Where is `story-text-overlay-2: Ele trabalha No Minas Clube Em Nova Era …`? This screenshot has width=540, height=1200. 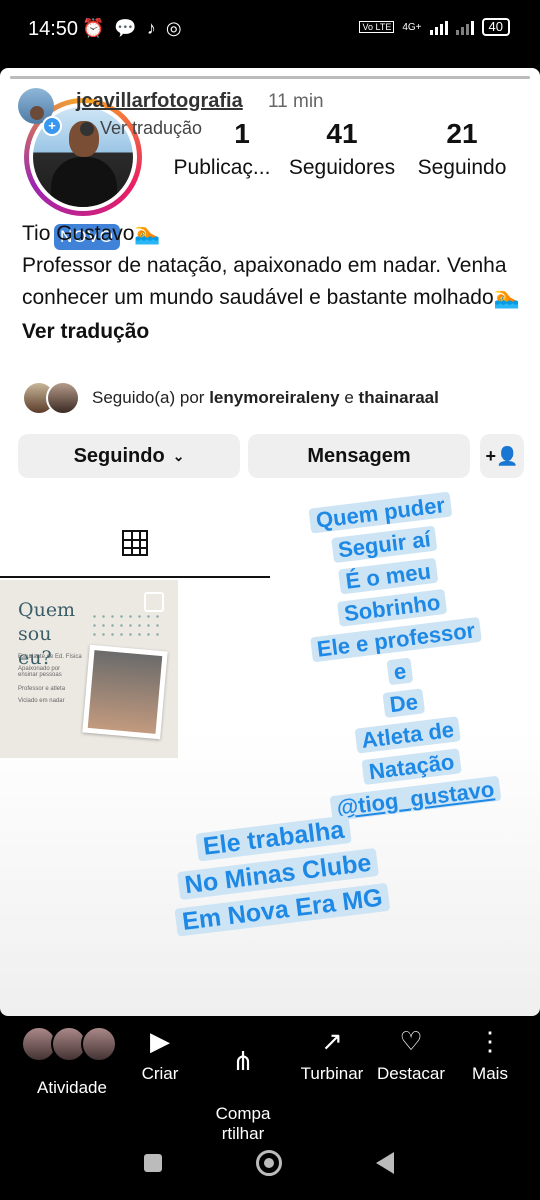
story-text-overlay-2: Ele trabalha No Minas Clube Em Nova Era … is located at coordinates (277, 874).